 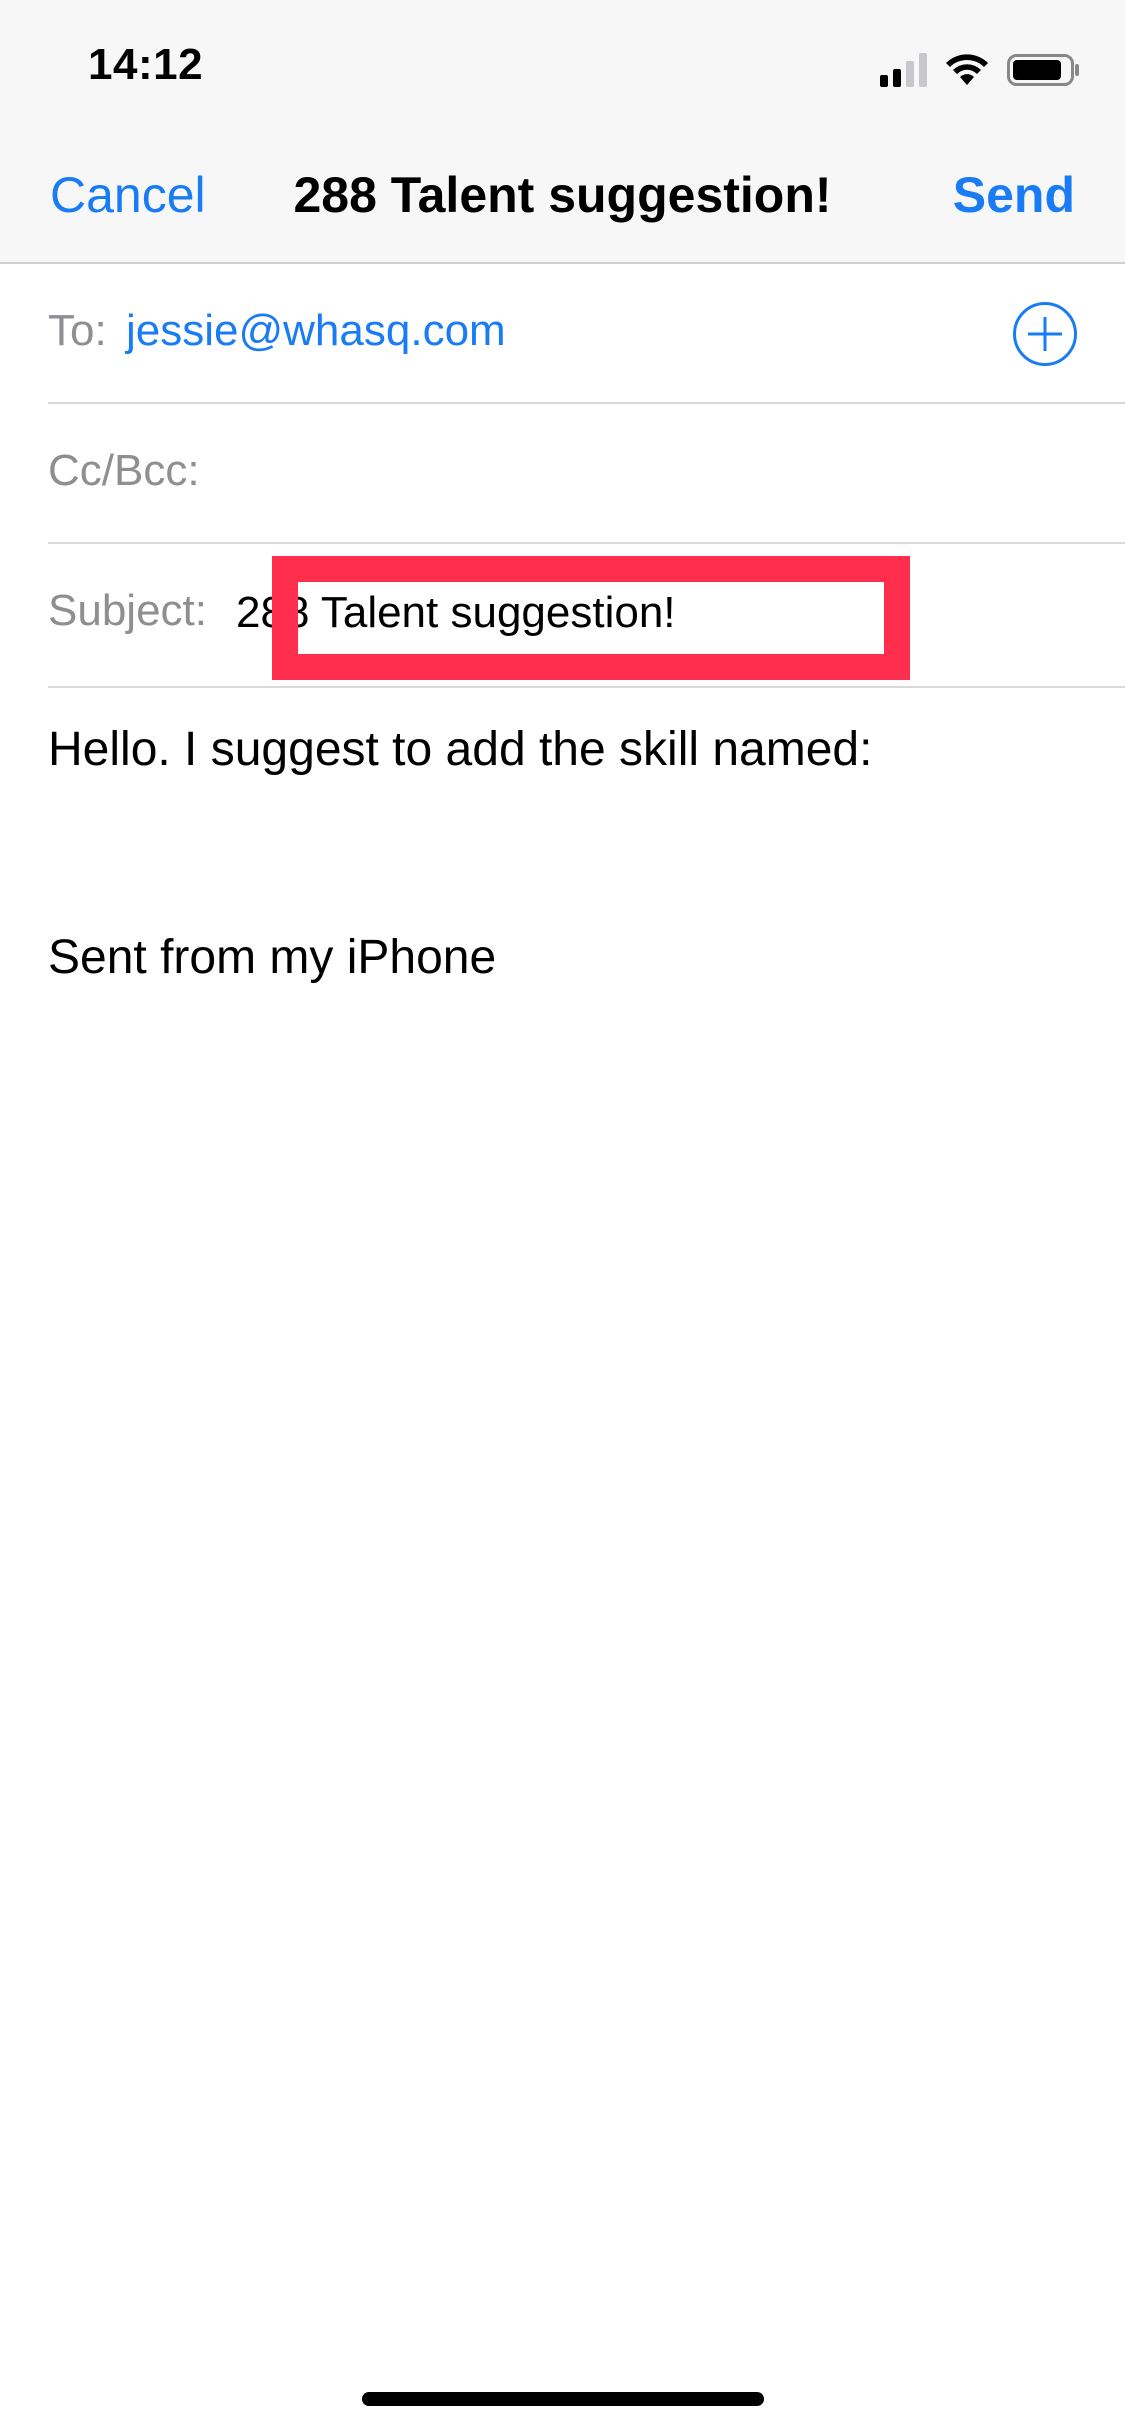 What do you see at coordinates (903, 70) in the screenshot?
I see `signal-icon` at bounding box center [903, 70].